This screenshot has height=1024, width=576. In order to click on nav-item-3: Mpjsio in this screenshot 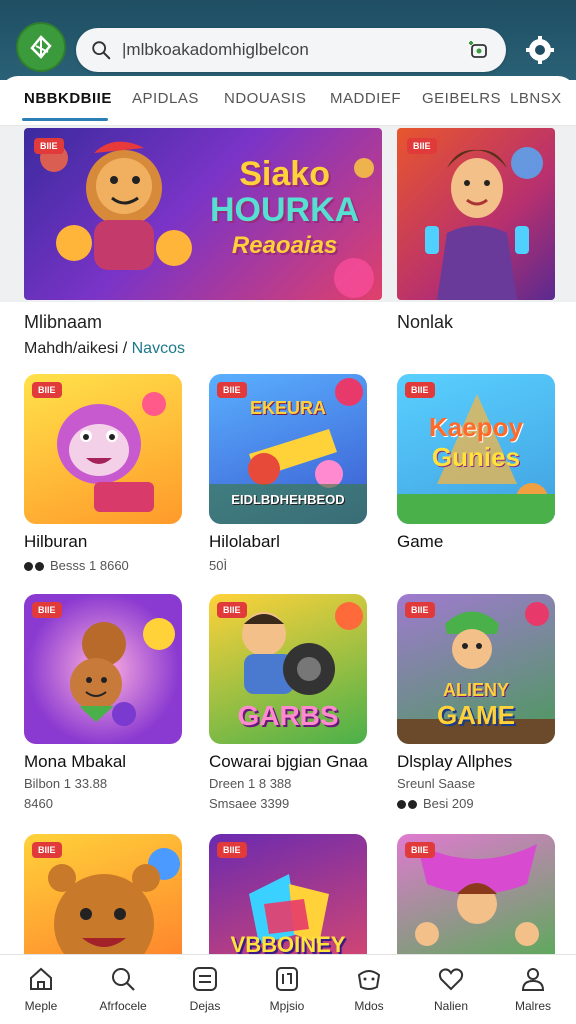, I will do `click(287, 989)`.